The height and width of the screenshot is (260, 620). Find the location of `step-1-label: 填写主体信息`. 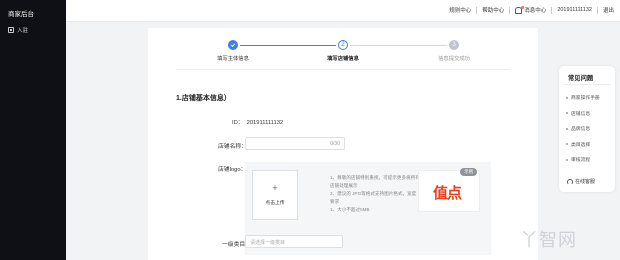

step-1-label: 填写主体信息 is located at coordinates (233, 59).